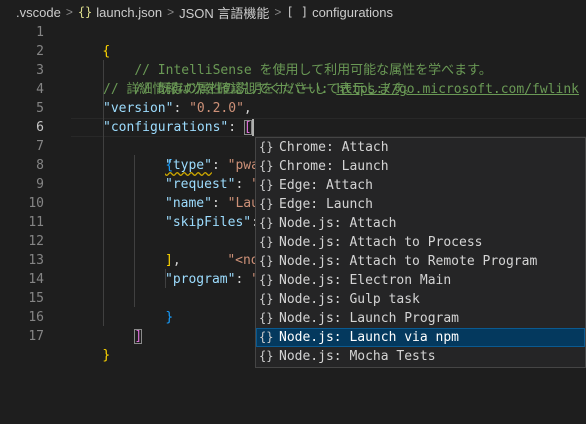  What do you see at coordinates (297, 60) in the screenshot?
I see `code-line-2: // IntelliSense を使用して利用可能な属性を学べます。` at bounding box center [297, 60].